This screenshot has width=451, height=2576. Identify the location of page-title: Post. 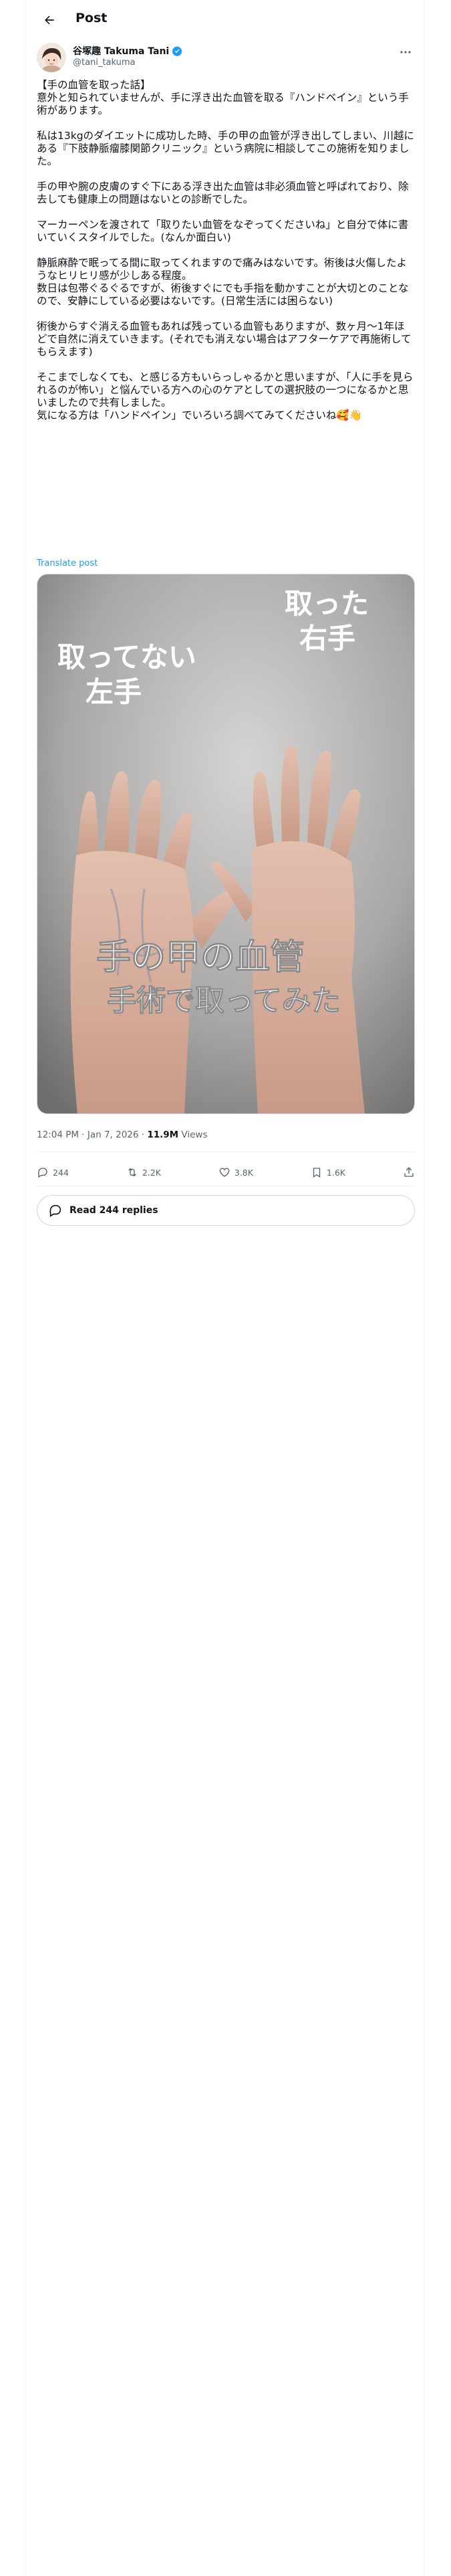
(92, 18).